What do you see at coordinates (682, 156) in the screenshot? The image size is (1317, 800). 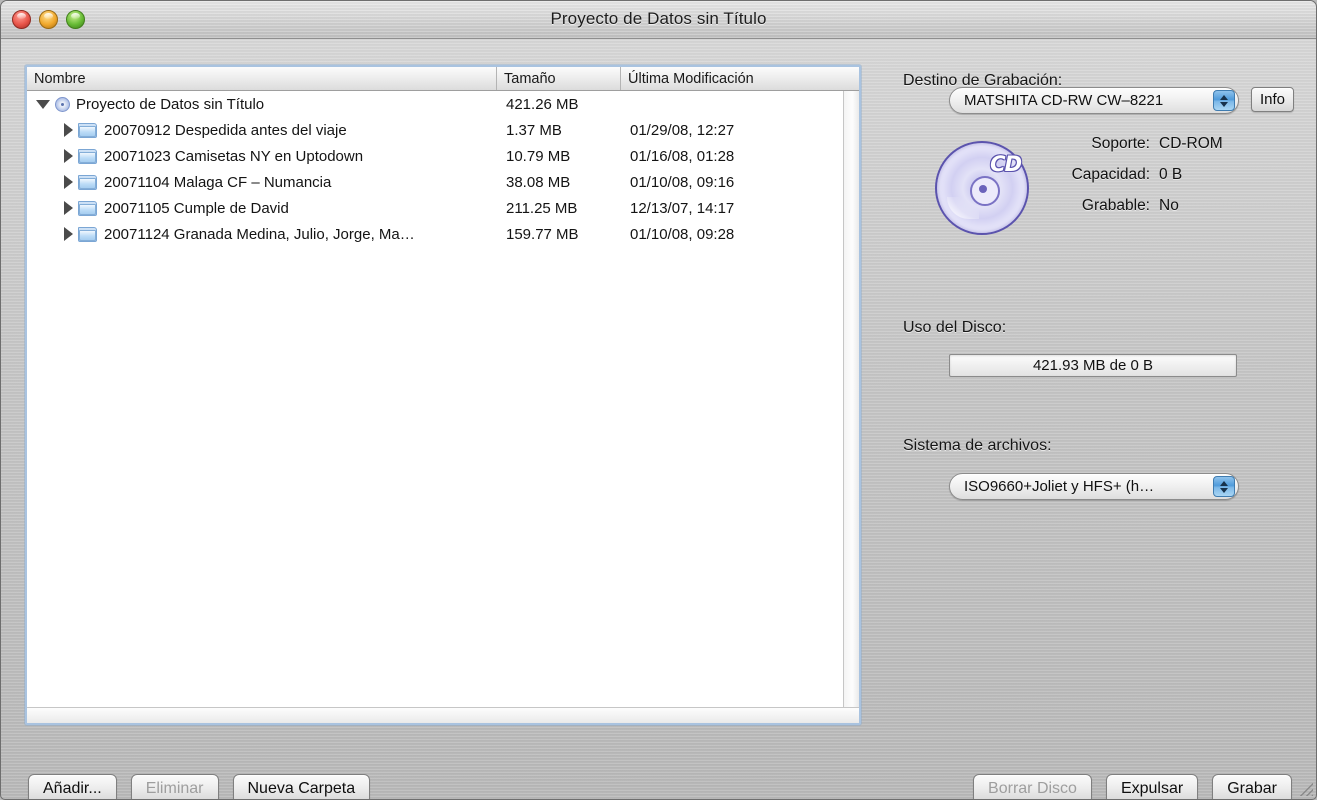 I see `row-modified-cell: 01/16/08, 01:28` at bounding box center [682, 156].